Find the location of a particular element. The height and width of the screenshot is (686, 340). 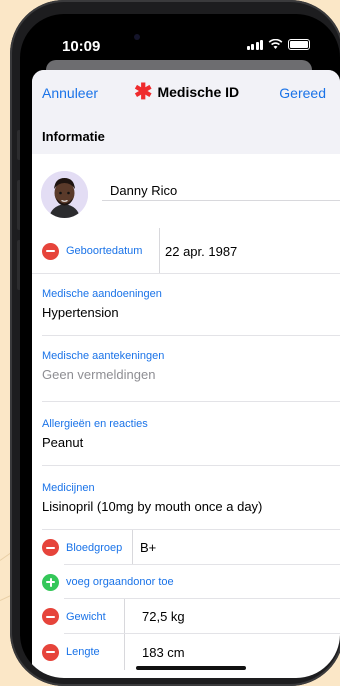

conditions-block: Medische aandoeningen Hypertension is located at coordinates (186, 305).